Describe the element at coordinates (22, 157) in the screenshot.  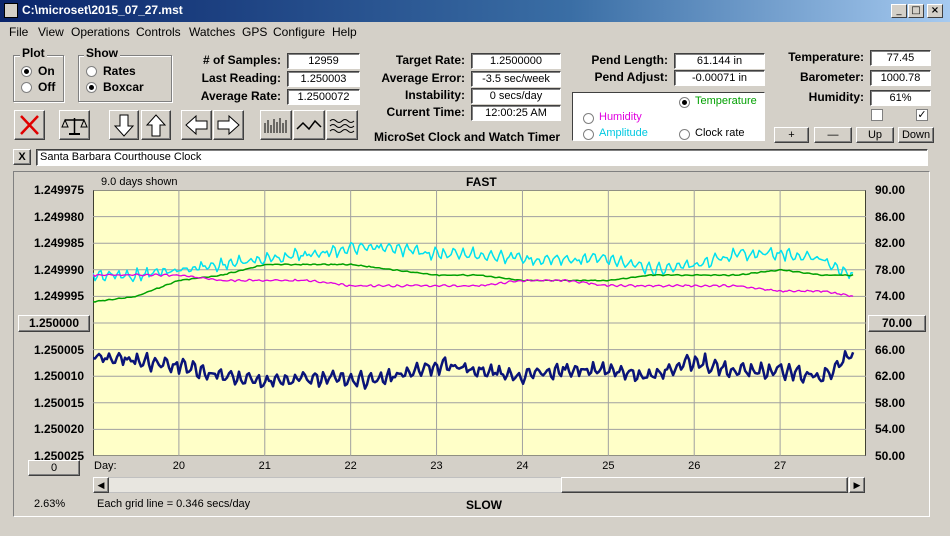
I see `clear-clock-name-button: X` at that location.